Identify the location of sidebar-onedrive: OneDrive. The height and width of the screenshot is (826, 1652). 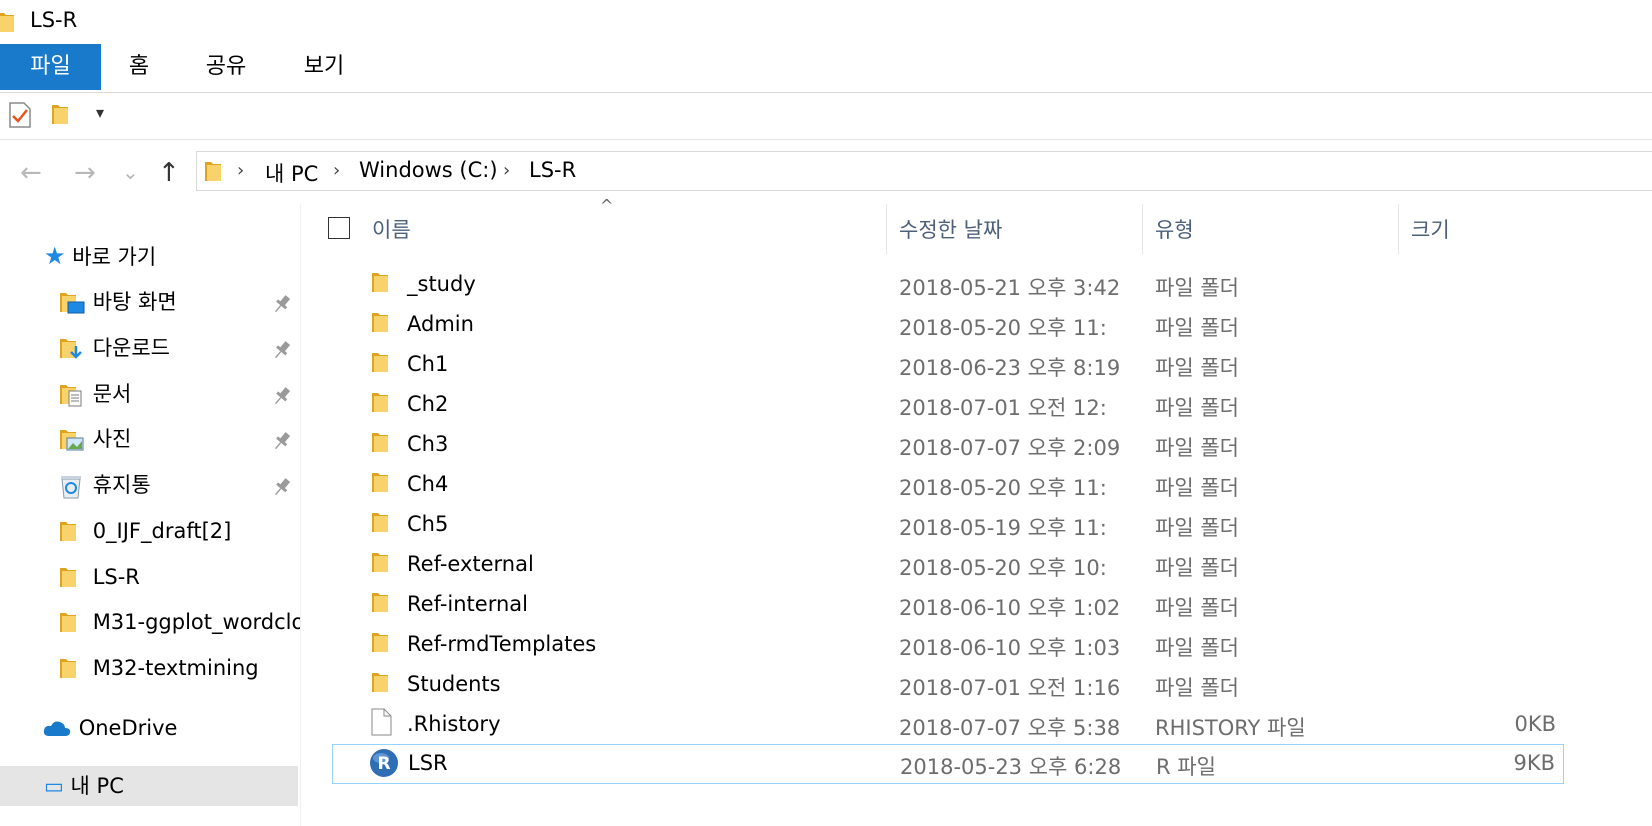
(109, 728).